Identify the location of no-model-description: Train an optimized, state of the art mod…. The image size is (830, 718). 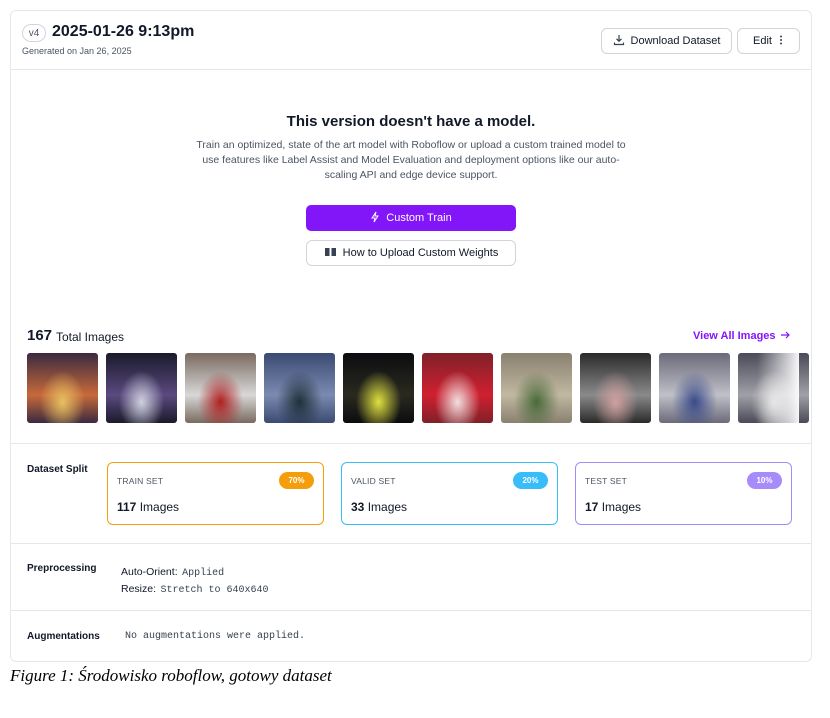
(411, 160).